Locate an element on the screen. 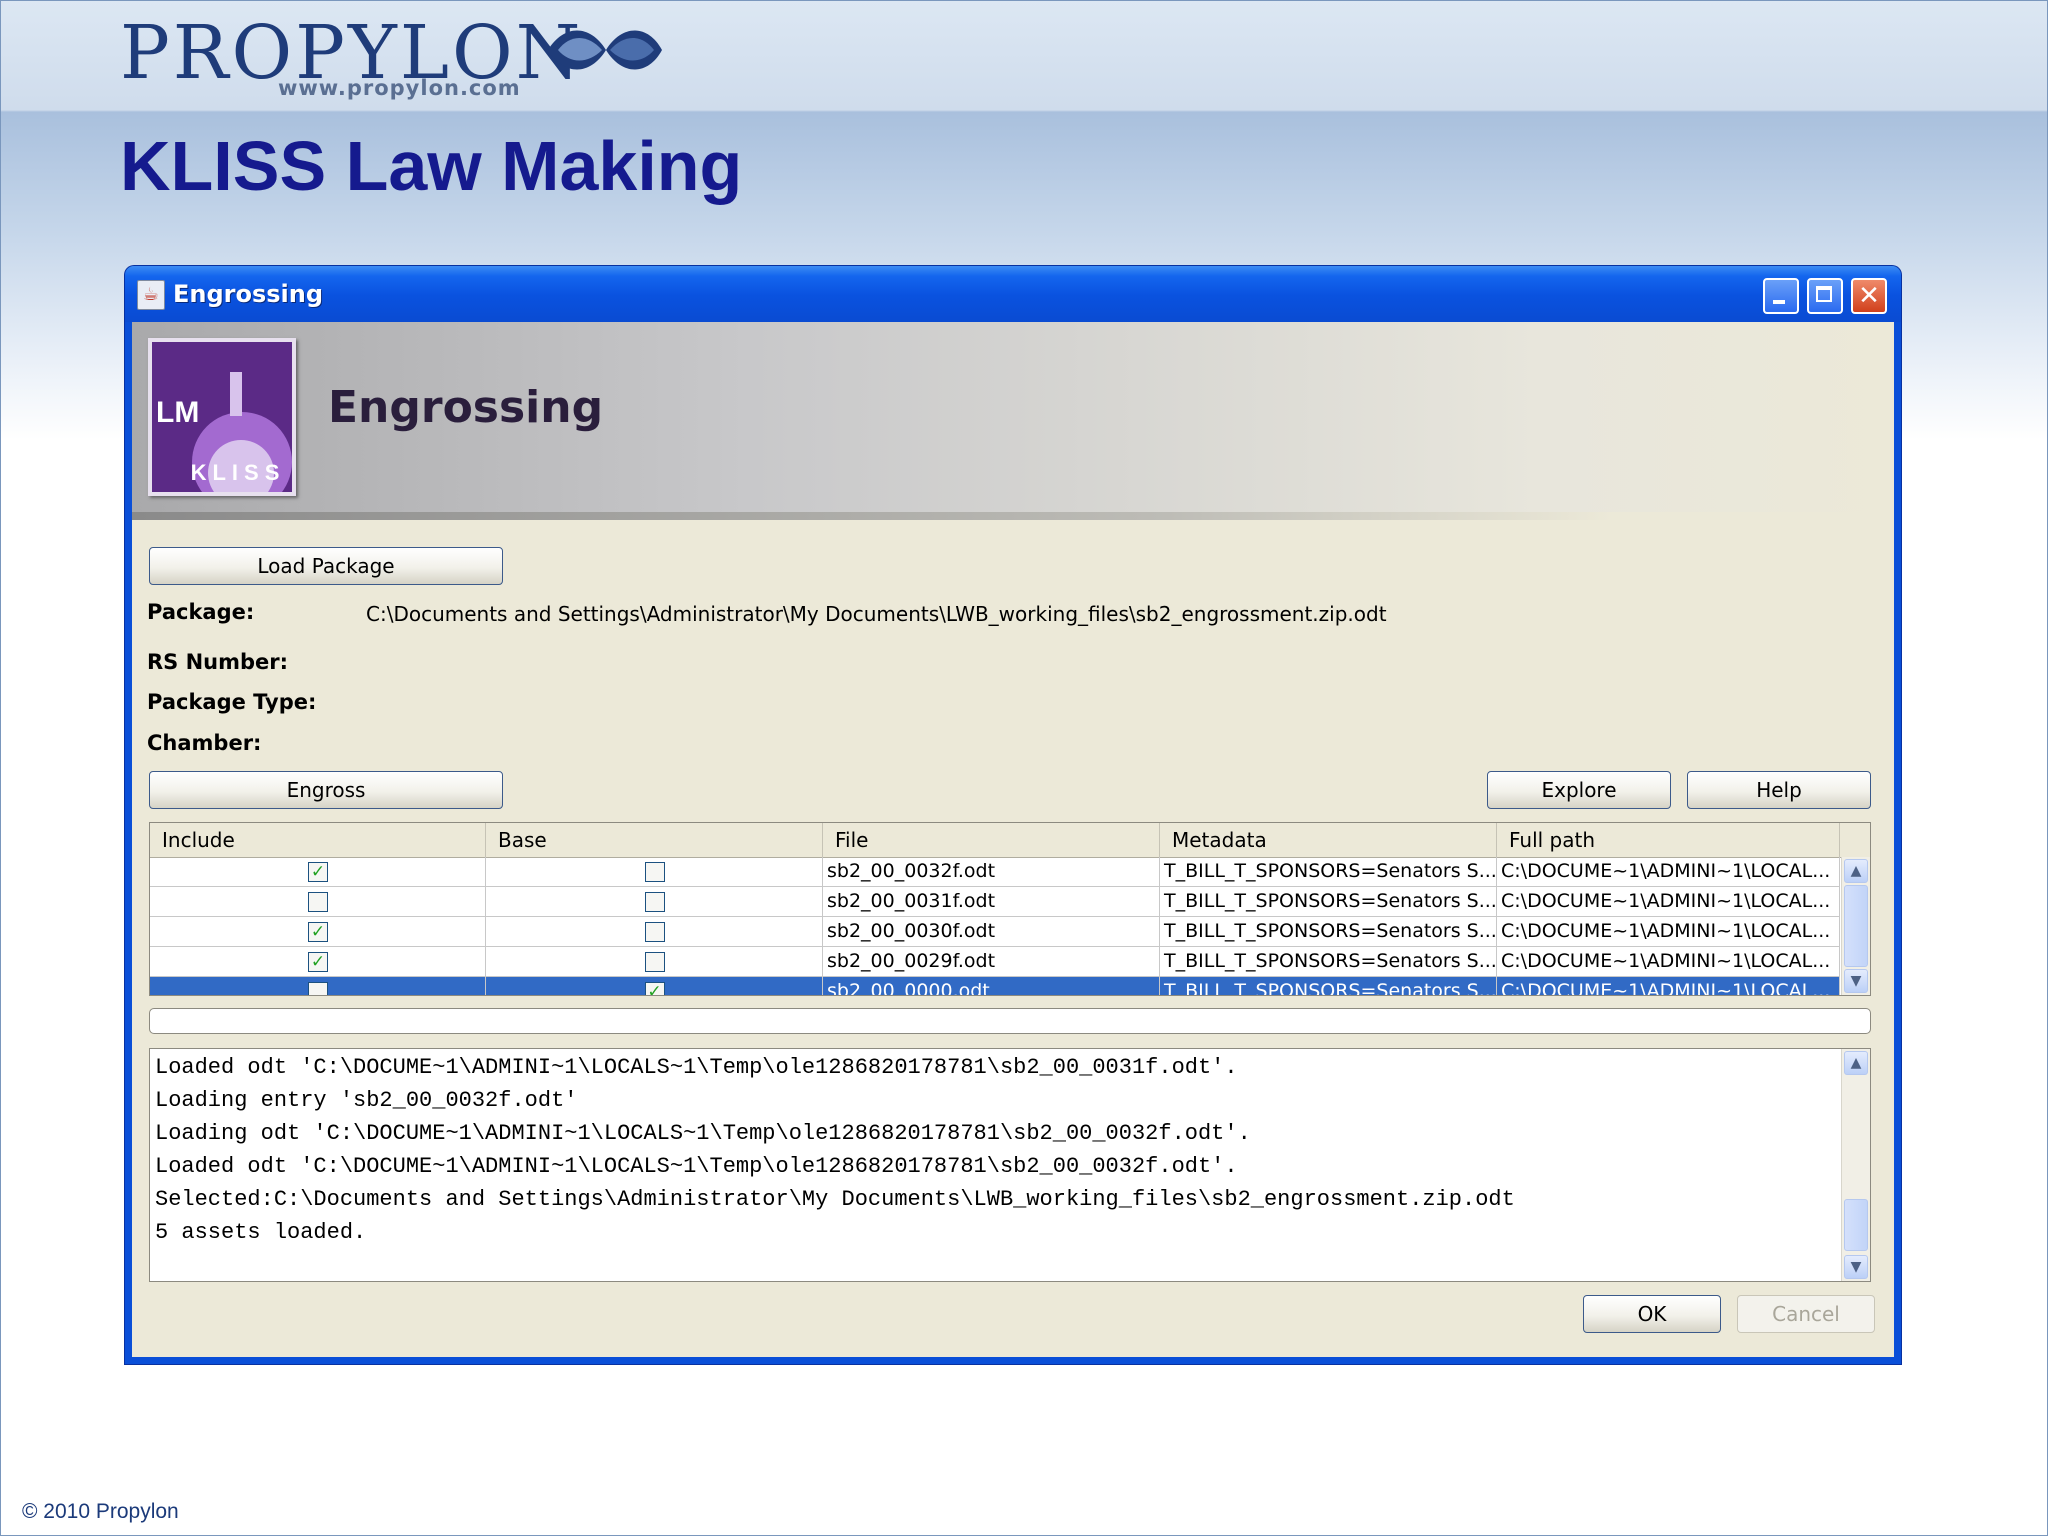 The image size is (2048, 1536). base-cell: ✓ is located at coordinates (654, 986).